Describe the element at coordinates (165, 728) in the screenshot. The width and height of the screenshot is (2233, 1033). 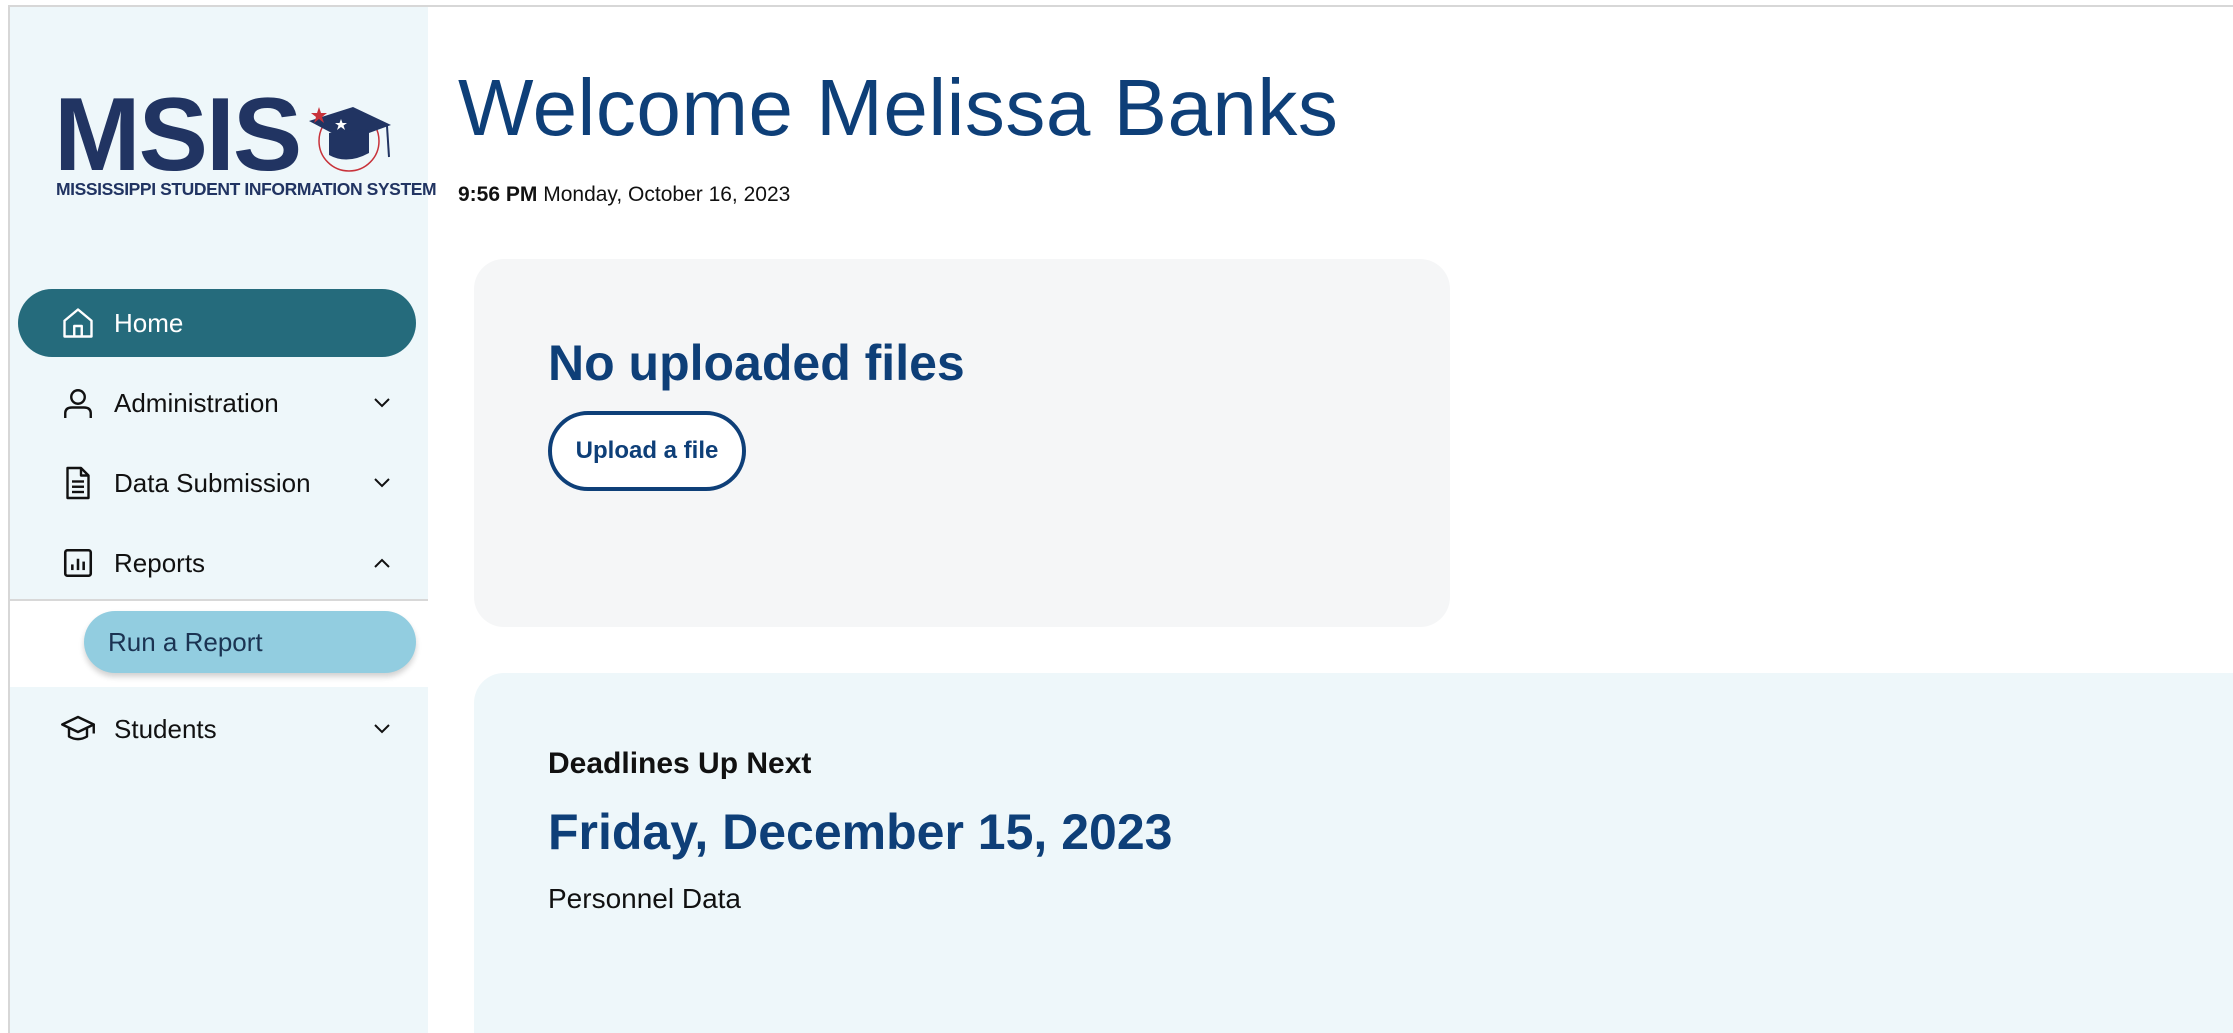
I see `sidebar-item-label: Students` at that location.